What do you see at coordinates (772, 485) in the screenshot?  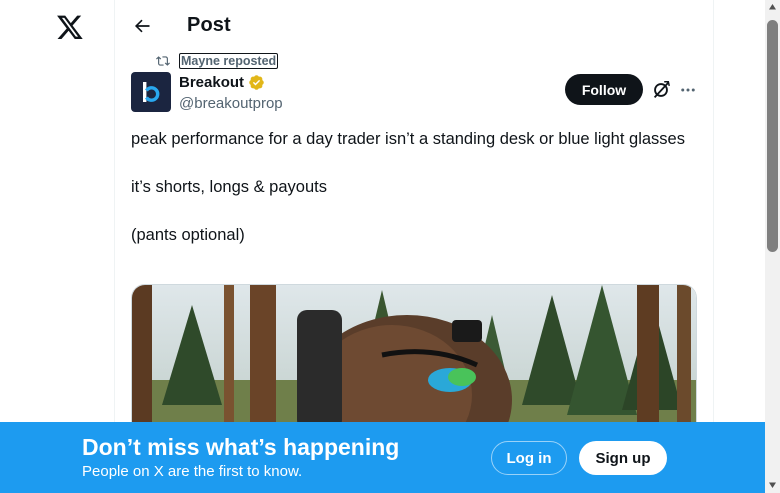 I see `scroll-down-arrow-icon` at bounding box center [772, 485].